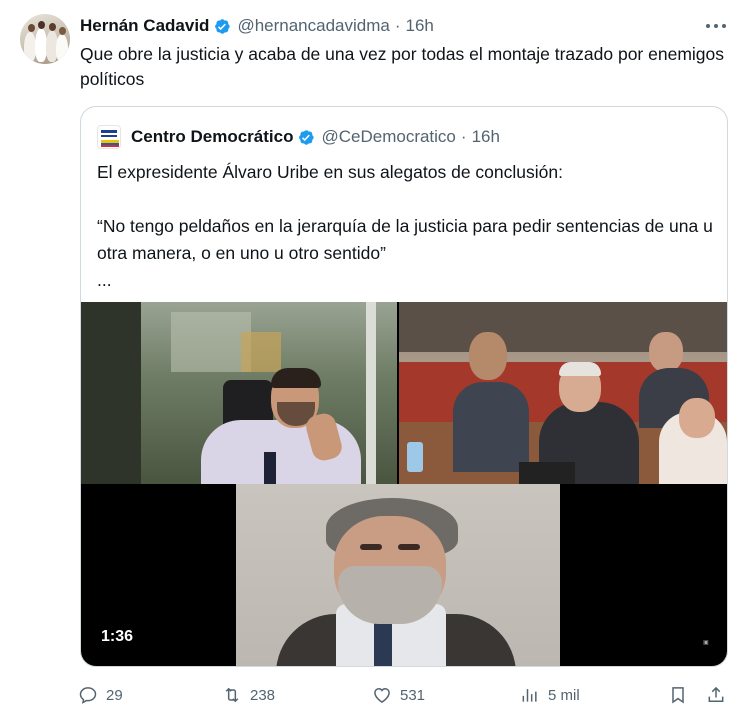 The image size is (750, 717). Describe the element at coordinates (413, 695) in the screenshot. I see `like-count: 531` at that location.